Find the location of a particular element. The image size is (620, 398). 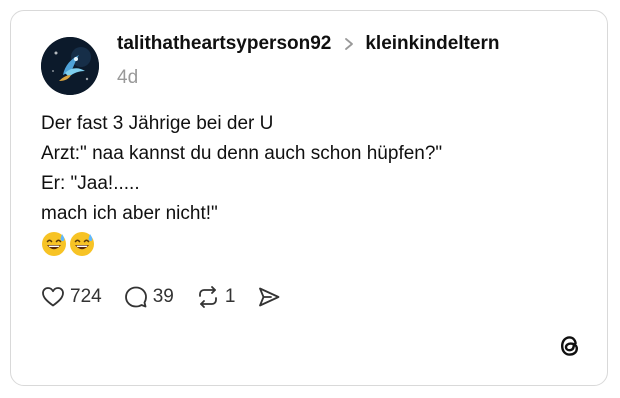

like-button: 724 is located at coordinates (71, 297).